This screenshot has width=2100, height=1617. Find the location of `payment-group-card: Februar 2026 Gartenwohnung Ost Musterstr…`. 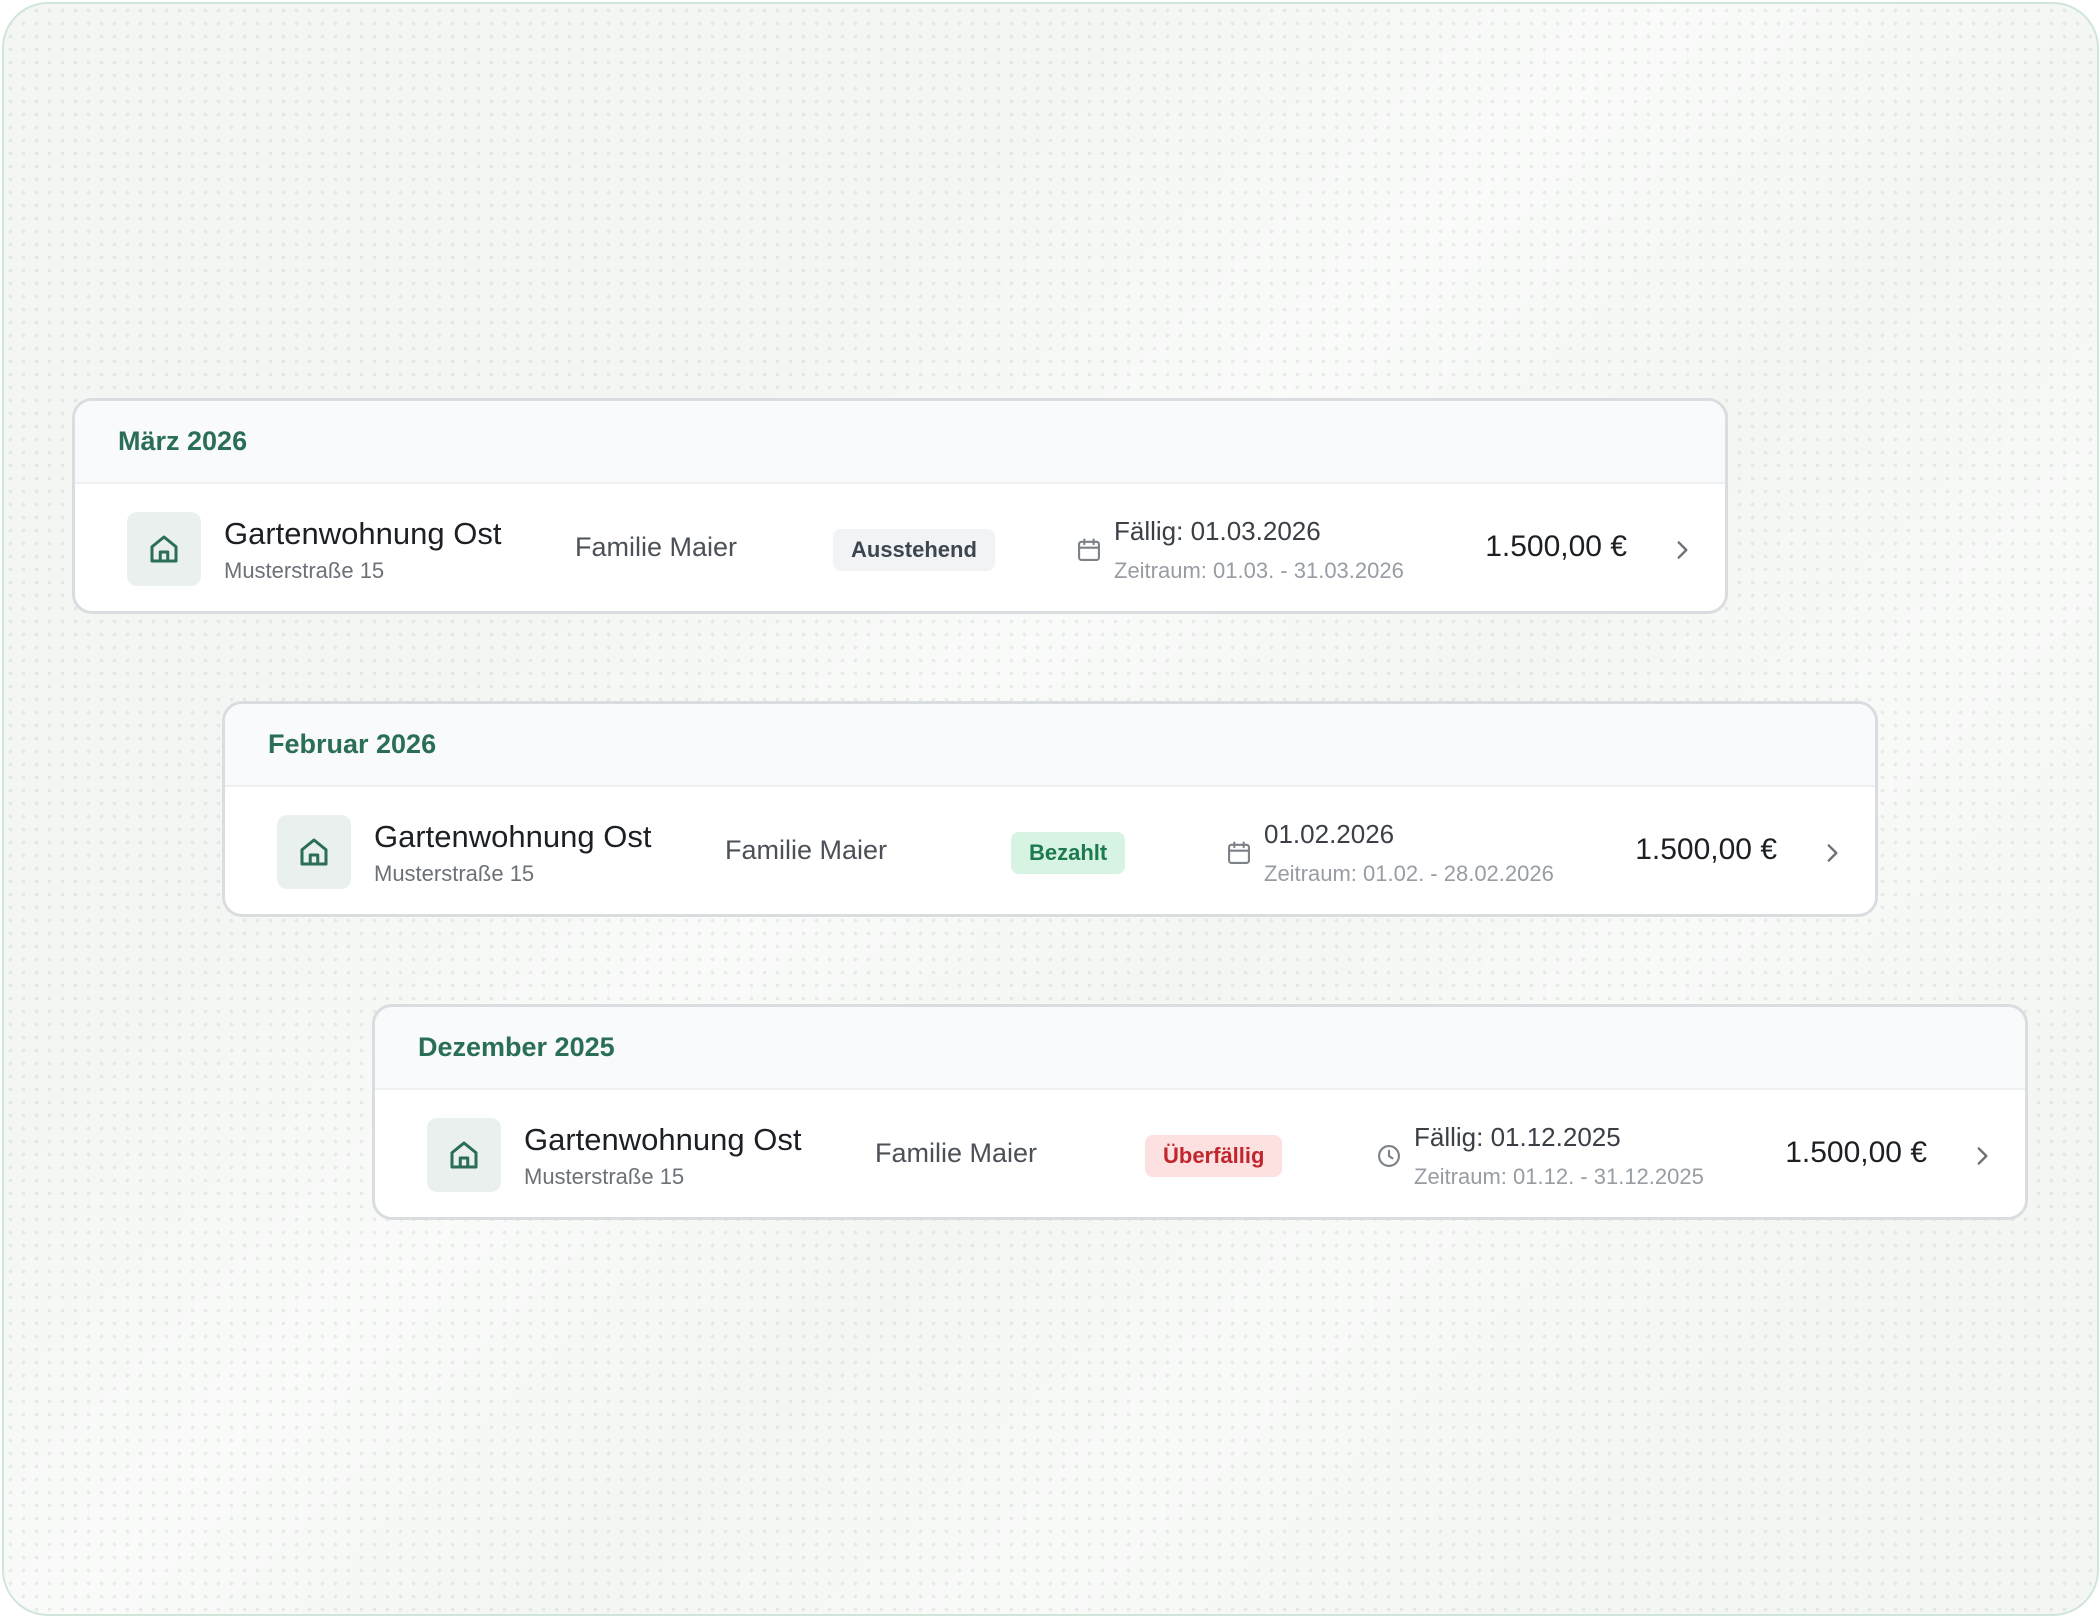

payment-group-card: Februar 2026 Gartenwohnung Ost Musterstr… is located at coordinates (1050, 809).